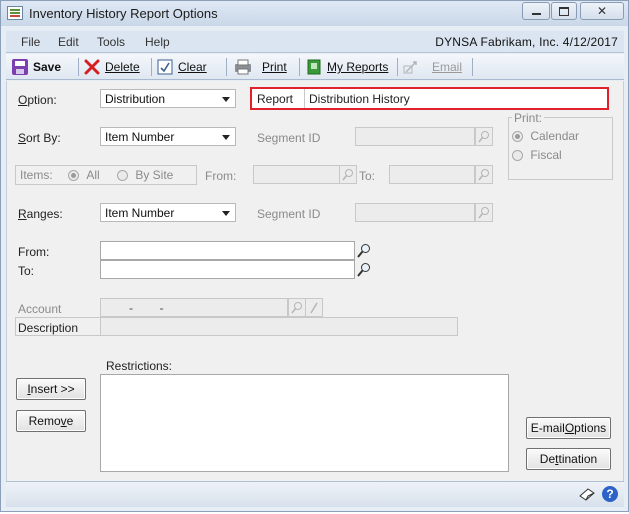 The height and width of the screenshot is (514, 629). What do you see at coordinates (275, 99) in the screenshot?
I see `report-label: Report` at bounding box center [275, 99].